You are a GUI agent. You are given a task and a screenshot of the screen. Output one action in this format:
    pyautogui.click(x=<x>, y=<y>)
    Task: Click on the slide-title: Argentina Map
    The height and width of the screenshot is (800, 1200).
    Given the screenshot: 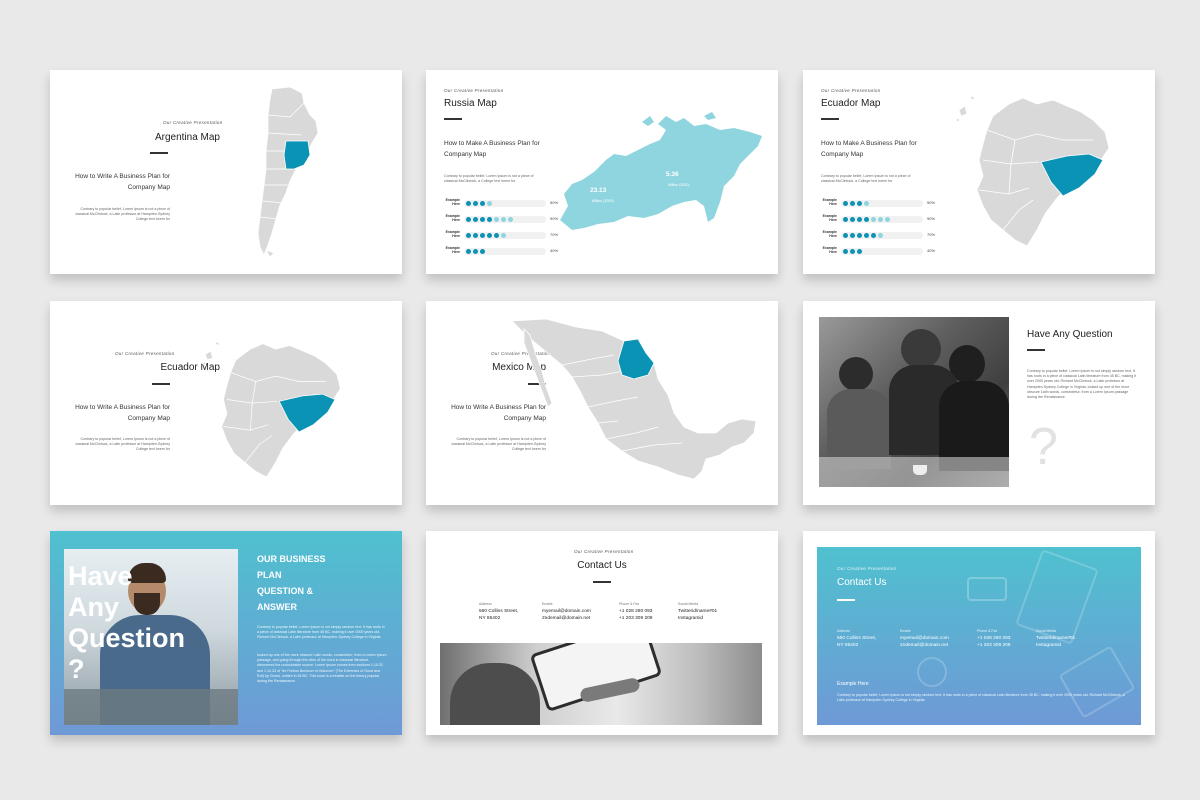 What is the action you would take?
    pyautogui.click(x=187, y=137)
    